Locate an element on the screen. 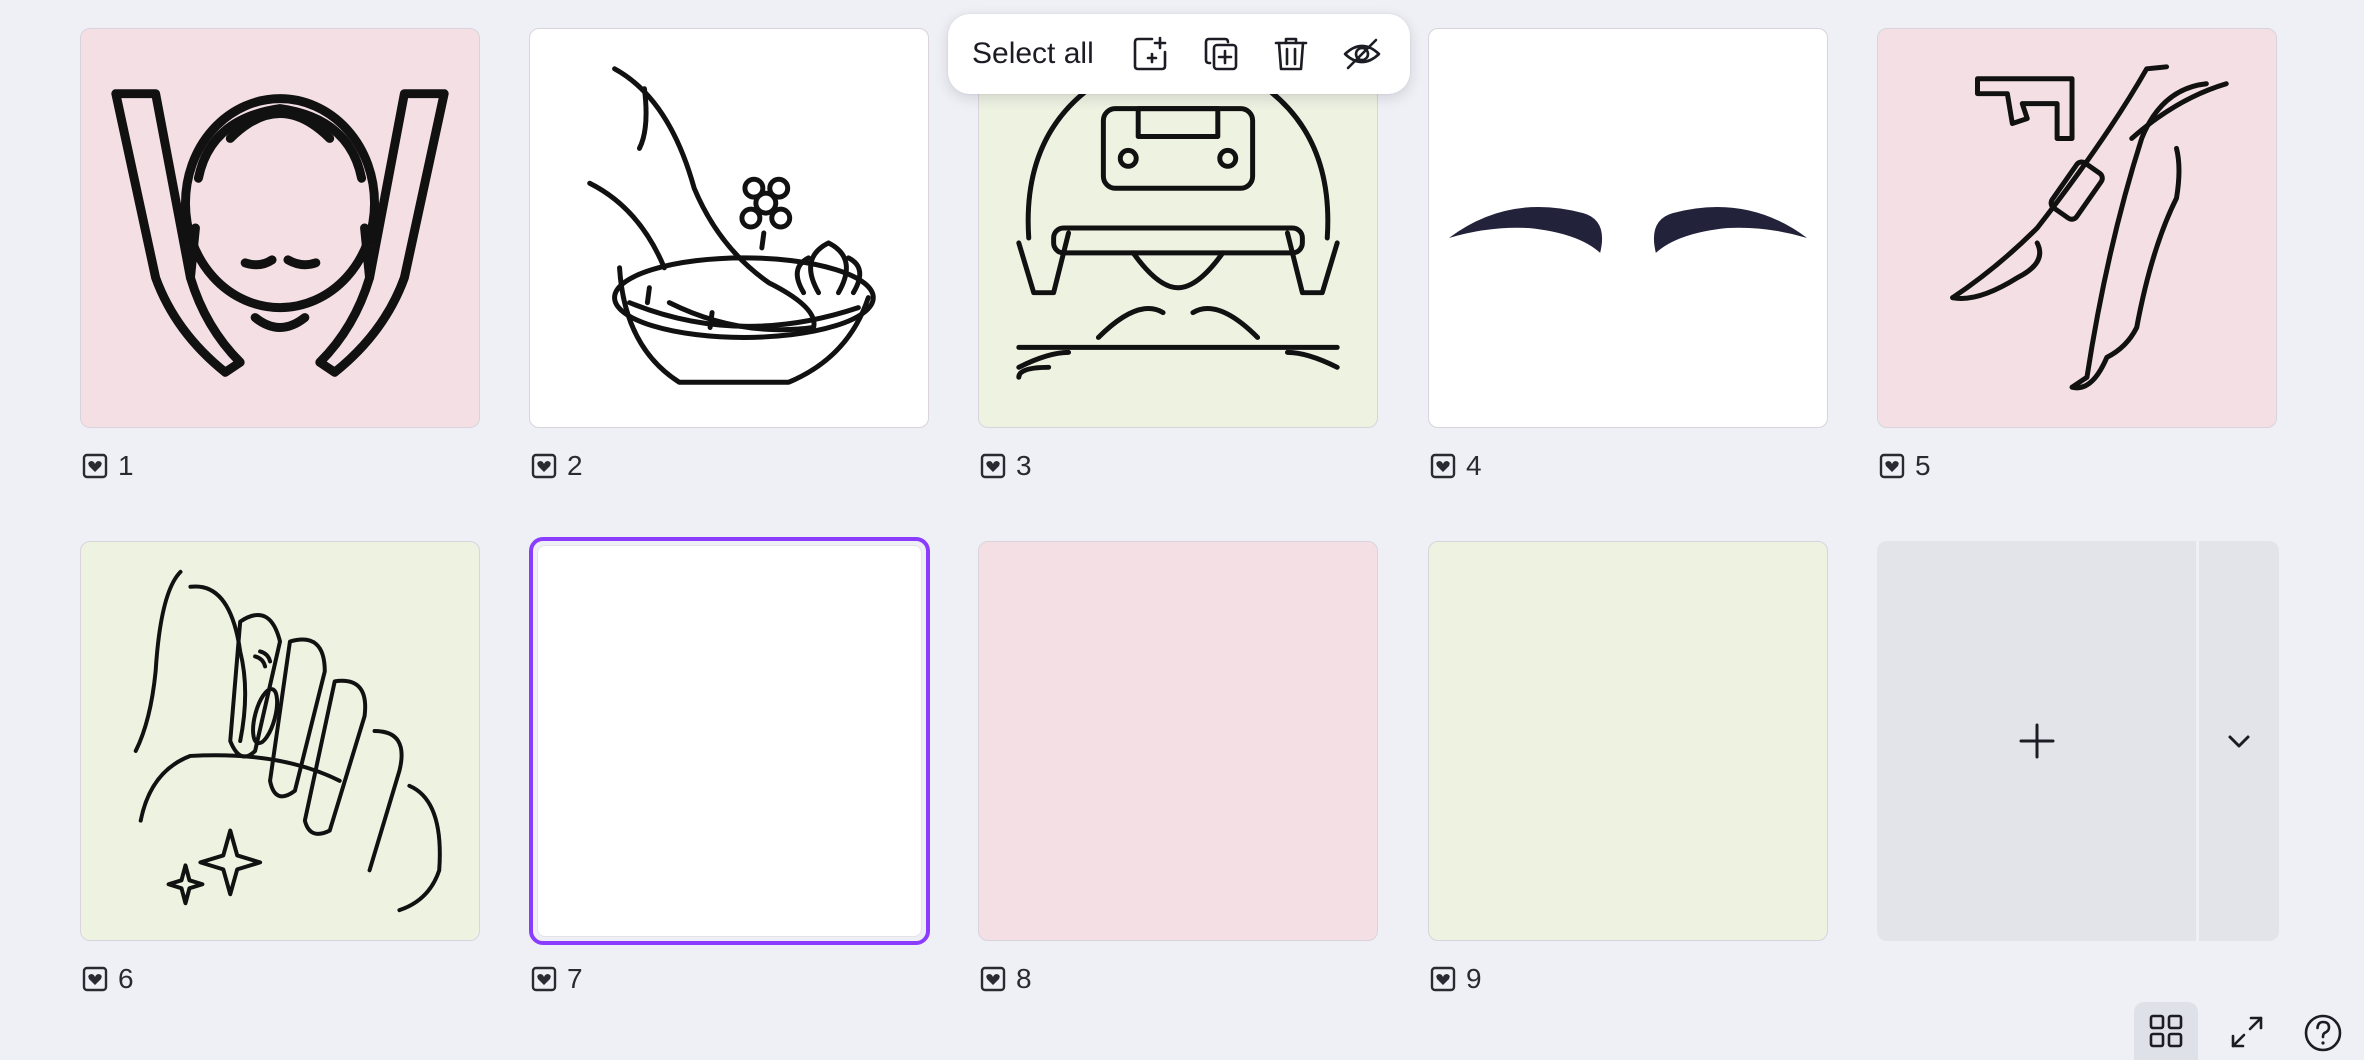 The height and width of the screenshot is (1060, 2364). delete-page-button is located at coordinates (1291, 54).